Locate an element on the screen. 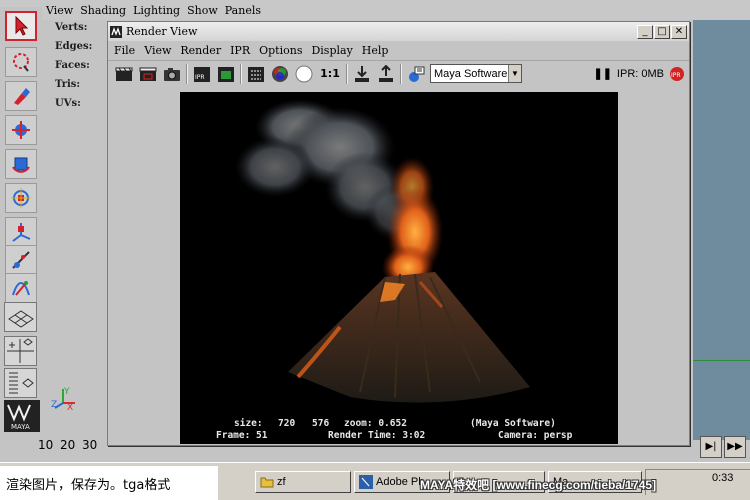  keep-image-button is located at coordinates (362, 74).